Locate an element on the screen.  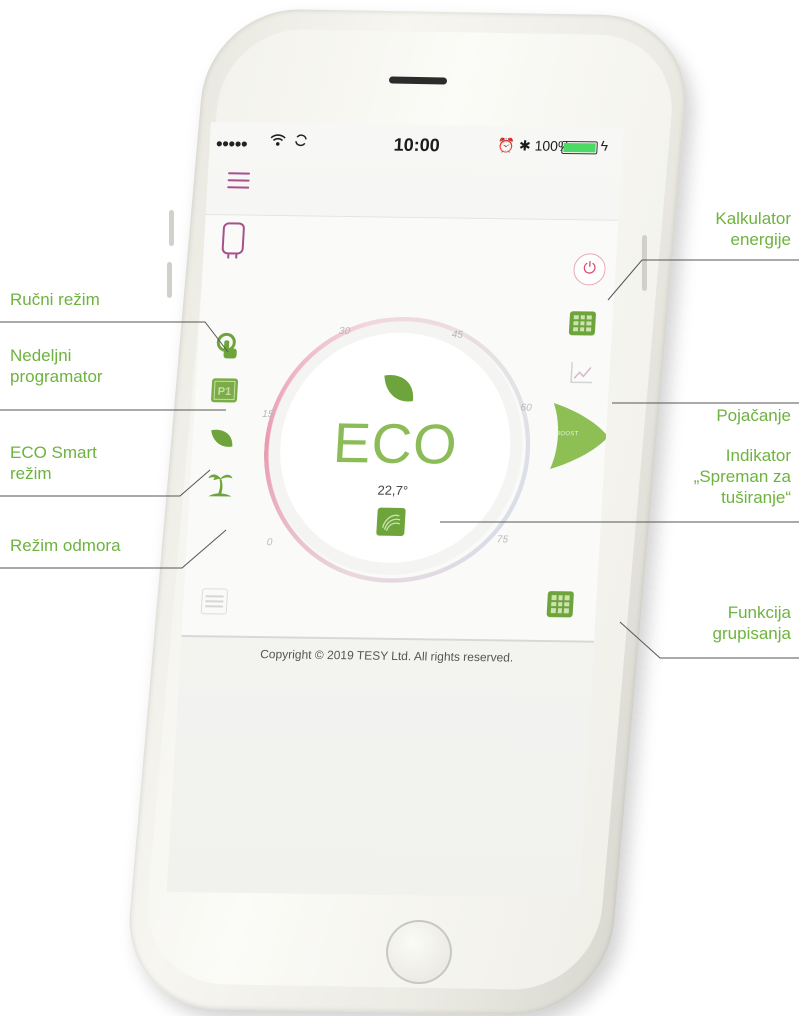
boost-button: BOOST is located at coordinates (579, 436).